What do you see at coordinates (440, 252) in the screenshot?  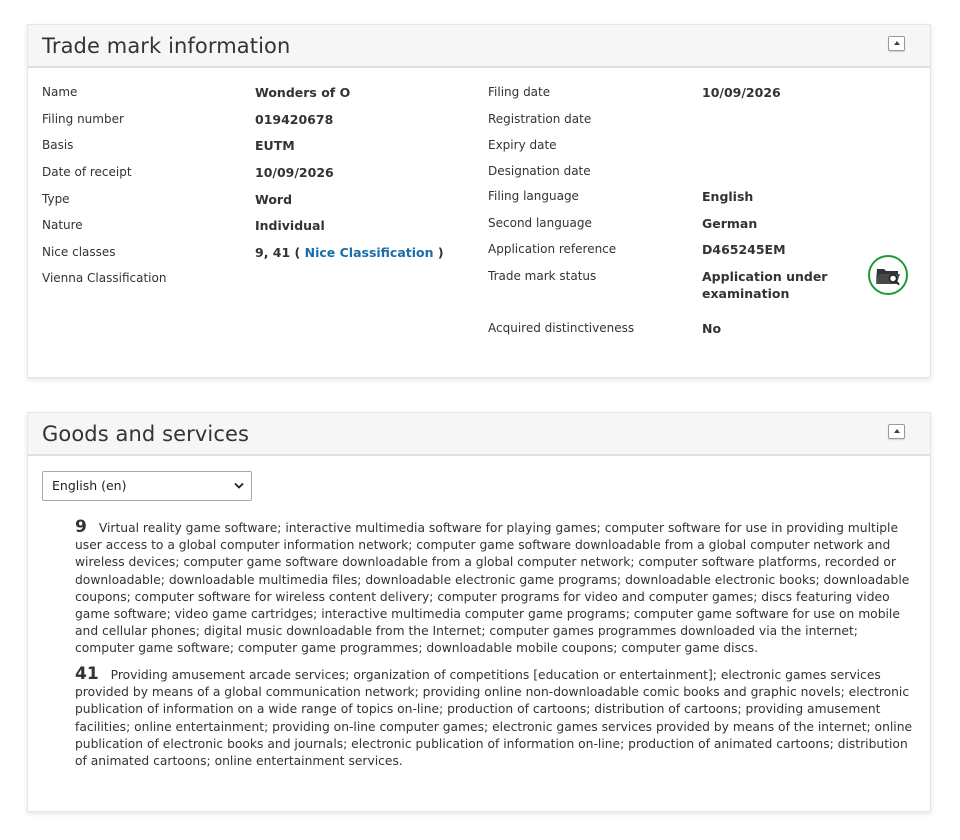 I see `nice-classes-suffix: )` at bounding box center [440, 252].